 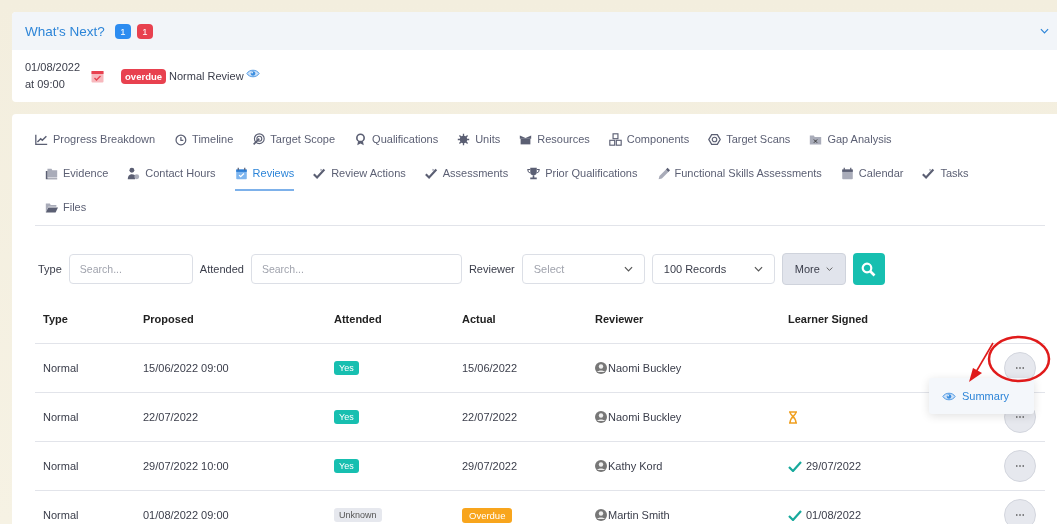 What do you see at coordinates (715, 139) in the screenshot?
I see `hexagon-icon` at bounding box center [715, 139].